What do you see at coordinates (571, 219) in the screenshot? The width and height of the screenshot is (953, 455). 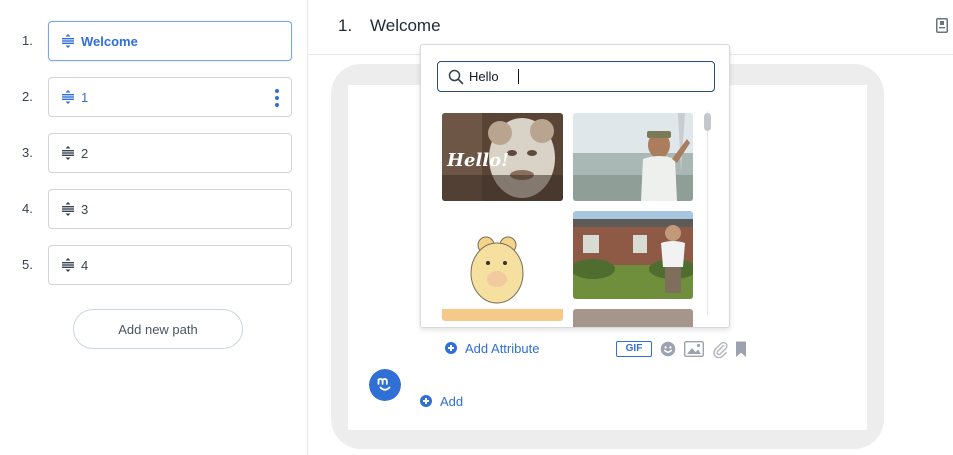 I see `gif-results-grid: Hello!` at bounding box center [571, 219].